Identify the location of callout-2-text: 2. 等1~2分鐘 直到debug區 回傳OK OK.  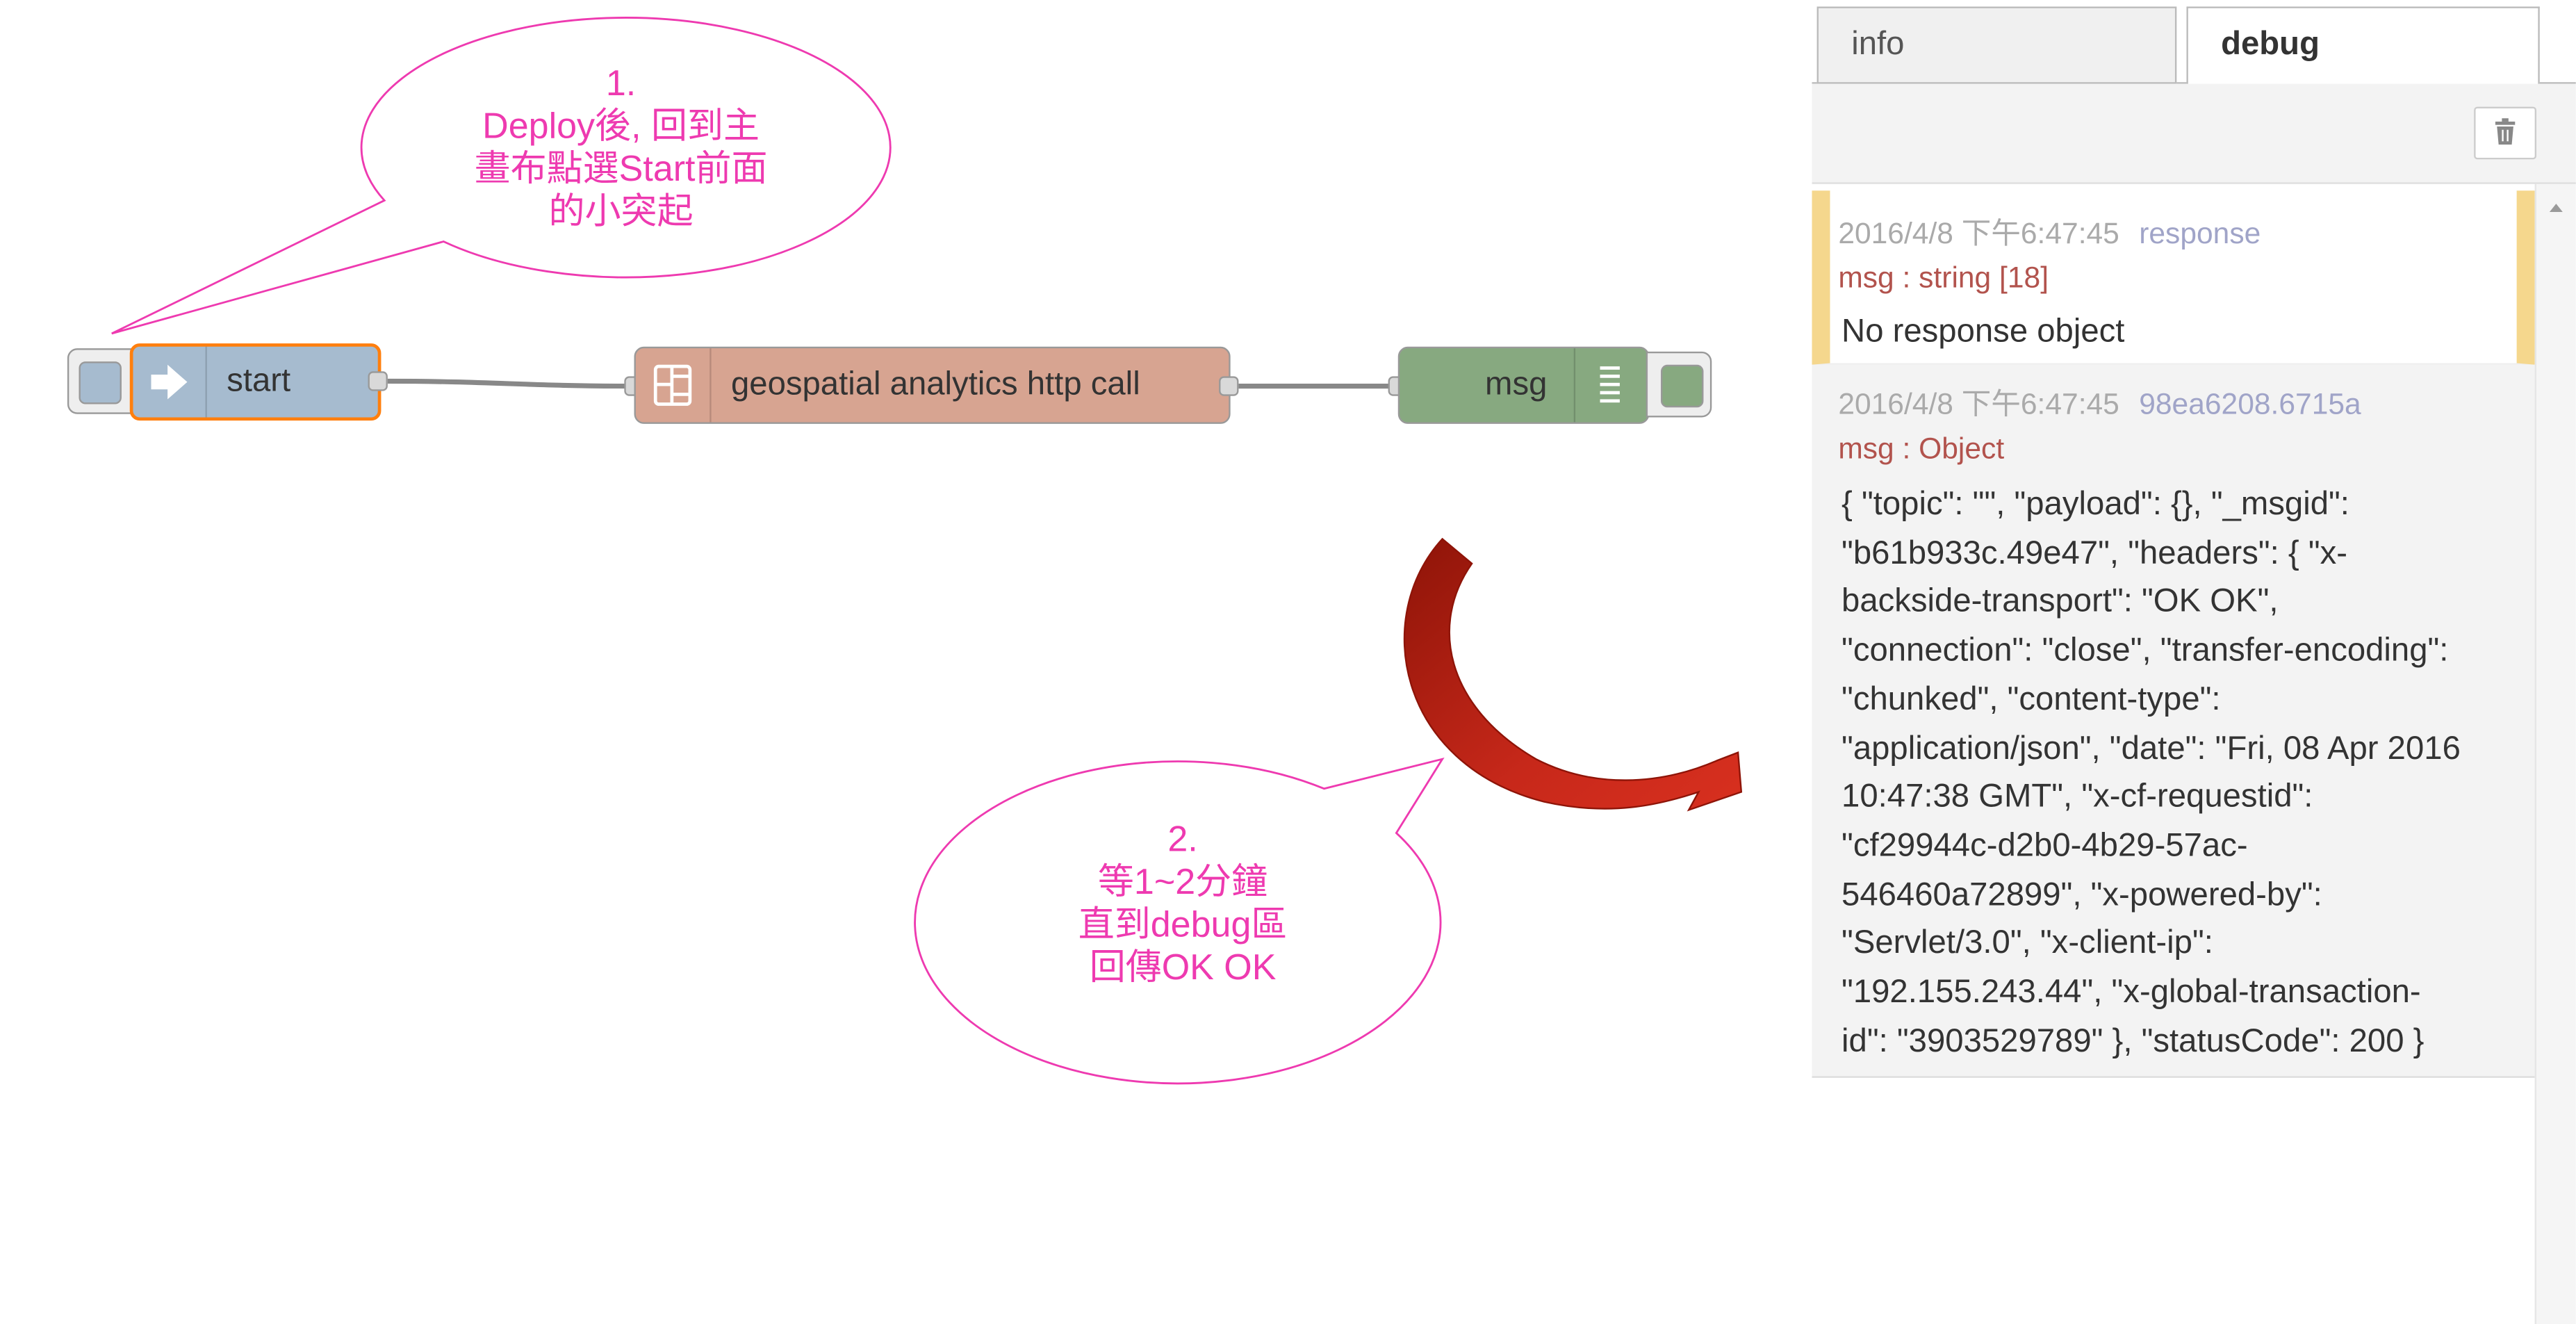
(1183, 904).